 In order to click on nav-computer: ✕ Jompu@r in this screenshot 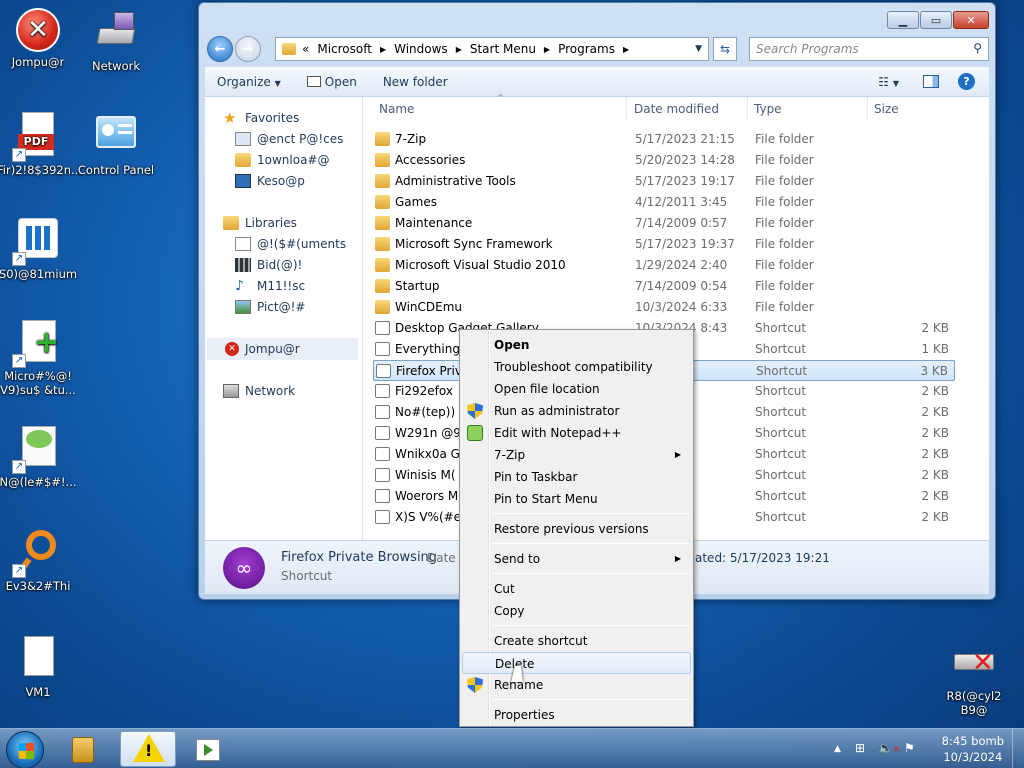, I will do `click(262, 349)`.